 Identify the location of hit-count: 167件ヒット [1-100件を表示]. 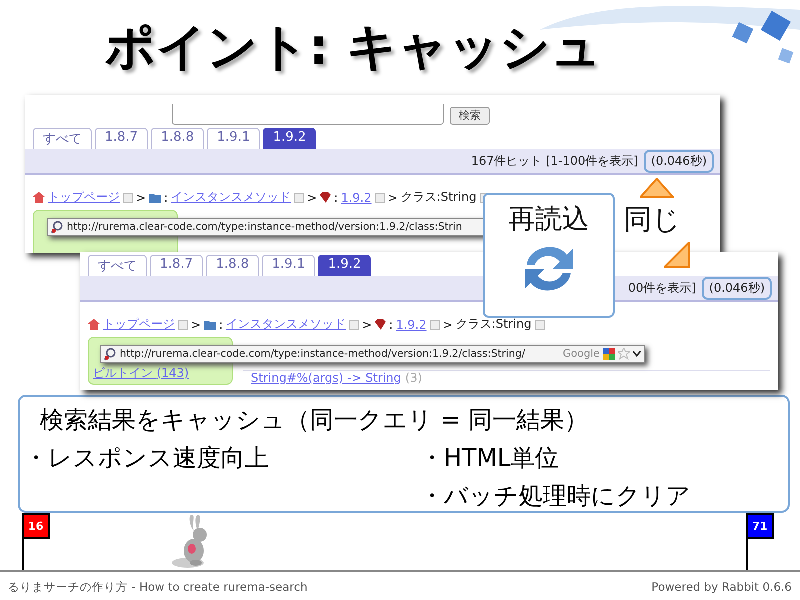
(554, 161).